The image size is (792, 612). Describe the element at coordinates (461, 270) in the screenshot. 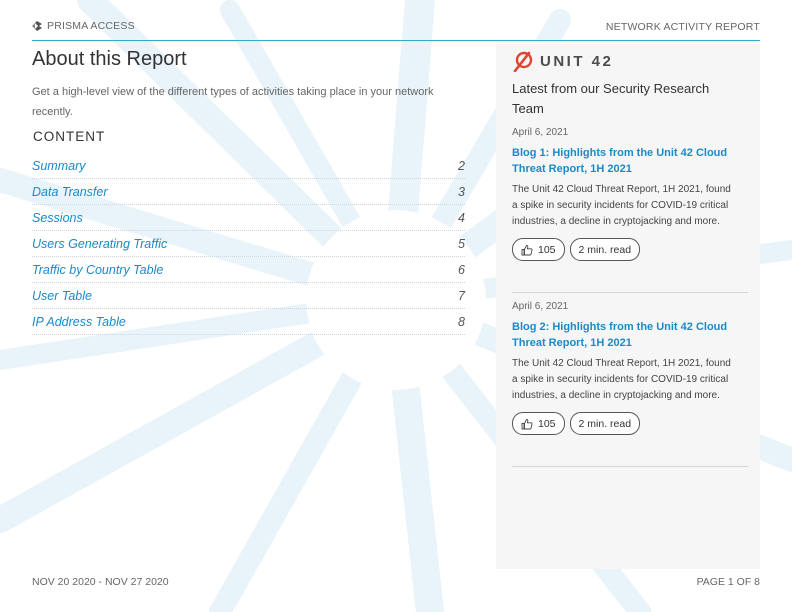

I see `toc-page-number: 6` at that location.